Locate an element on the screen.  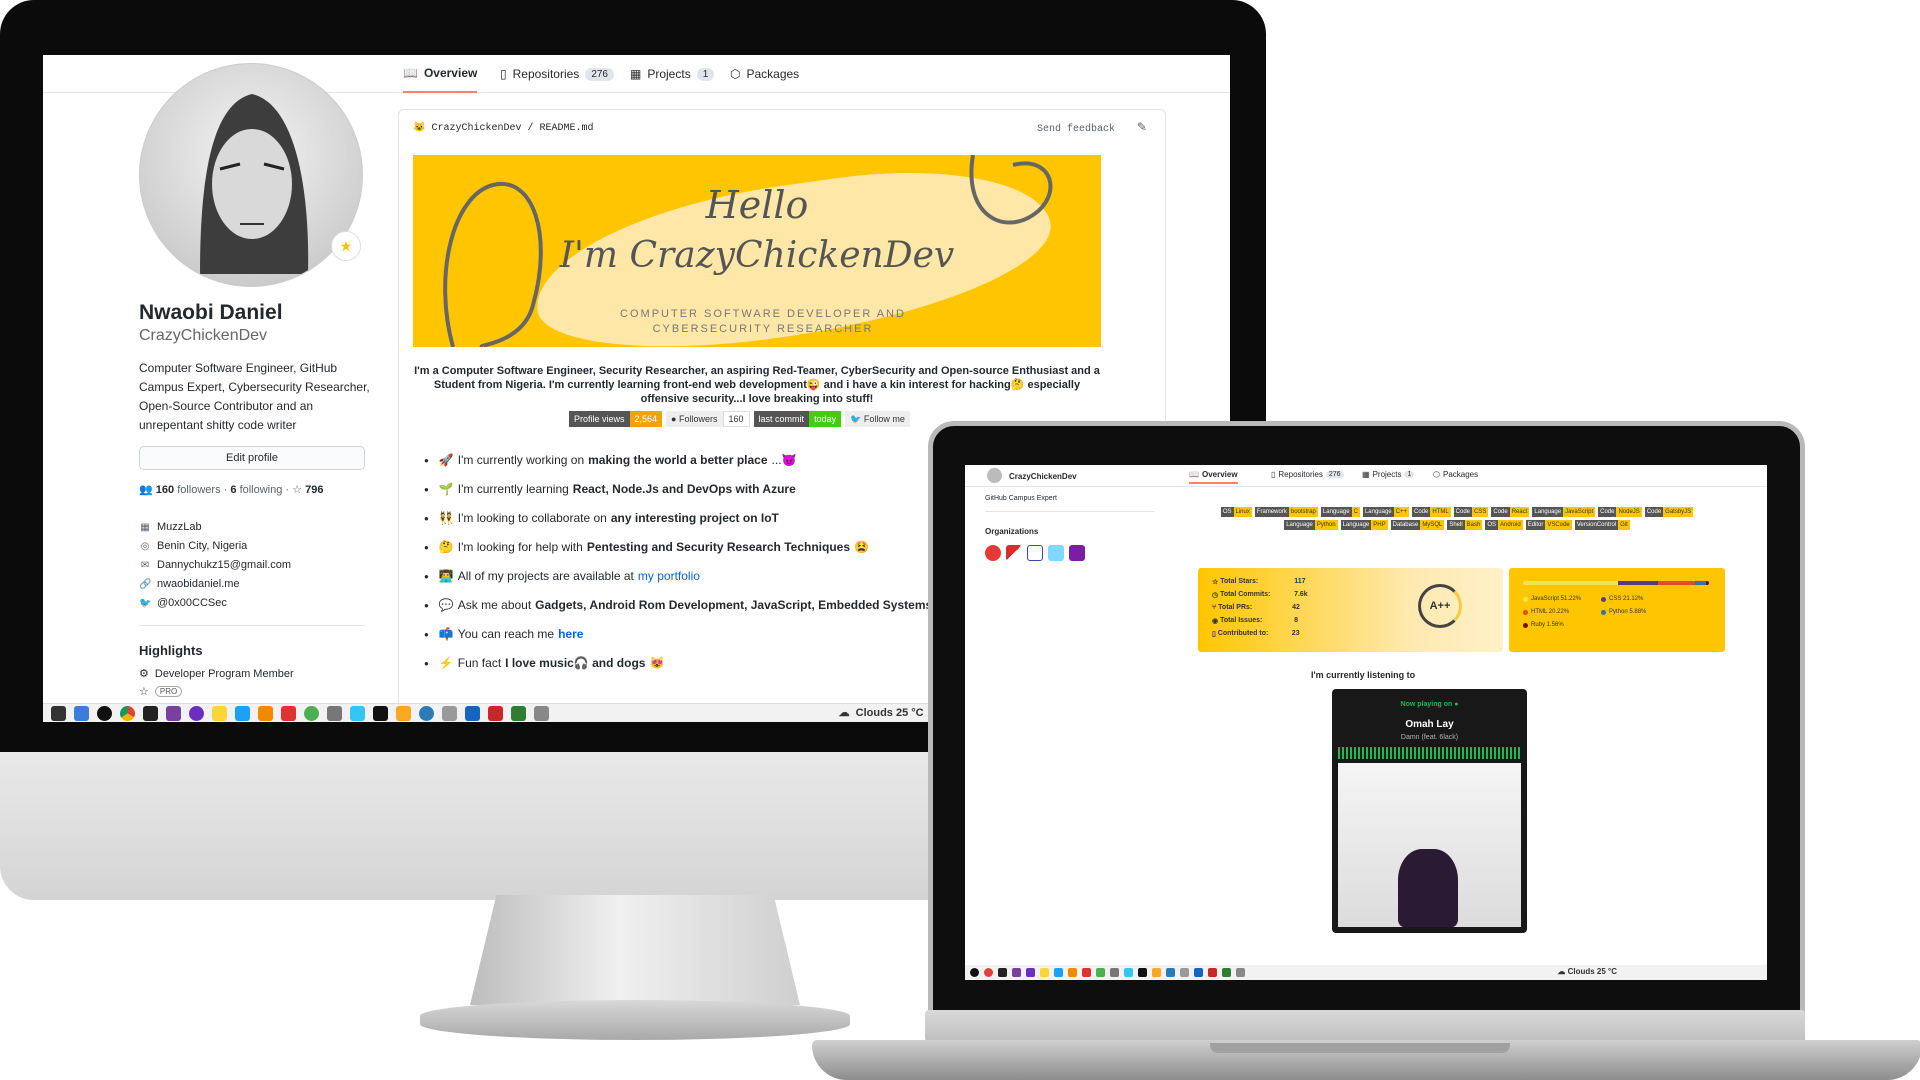
github-icon: ● is located at coordinates (674, 419).